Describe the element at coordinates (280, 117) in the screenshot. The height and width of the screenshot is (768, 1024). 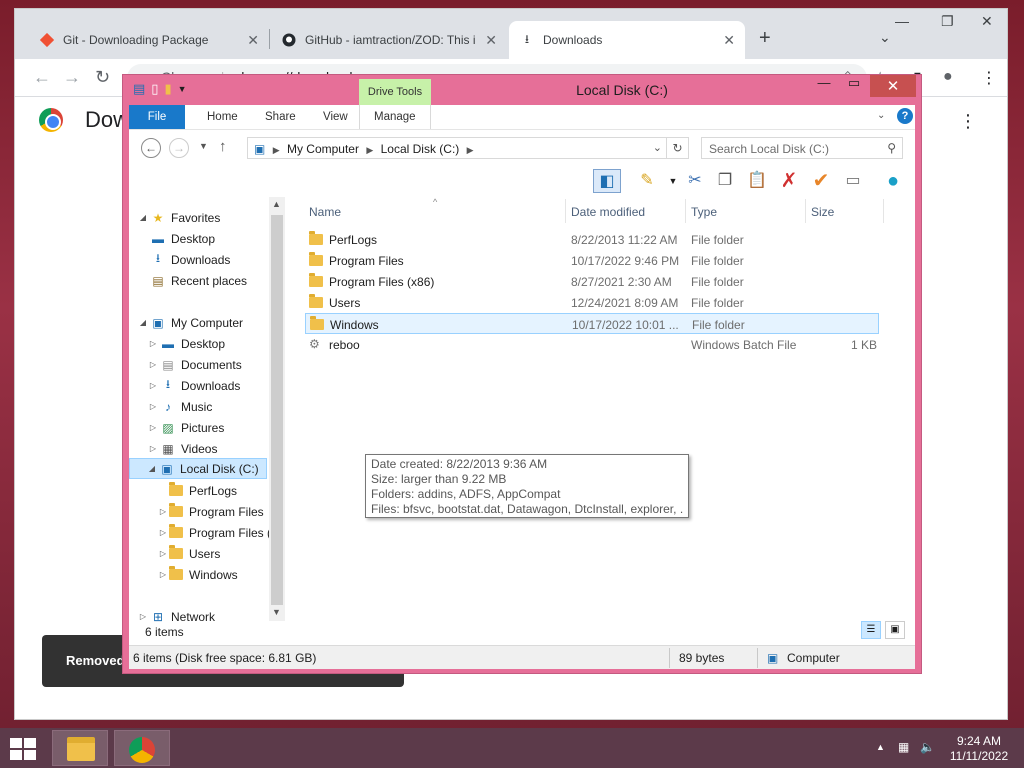
I see `tab-share: Share` at that location.